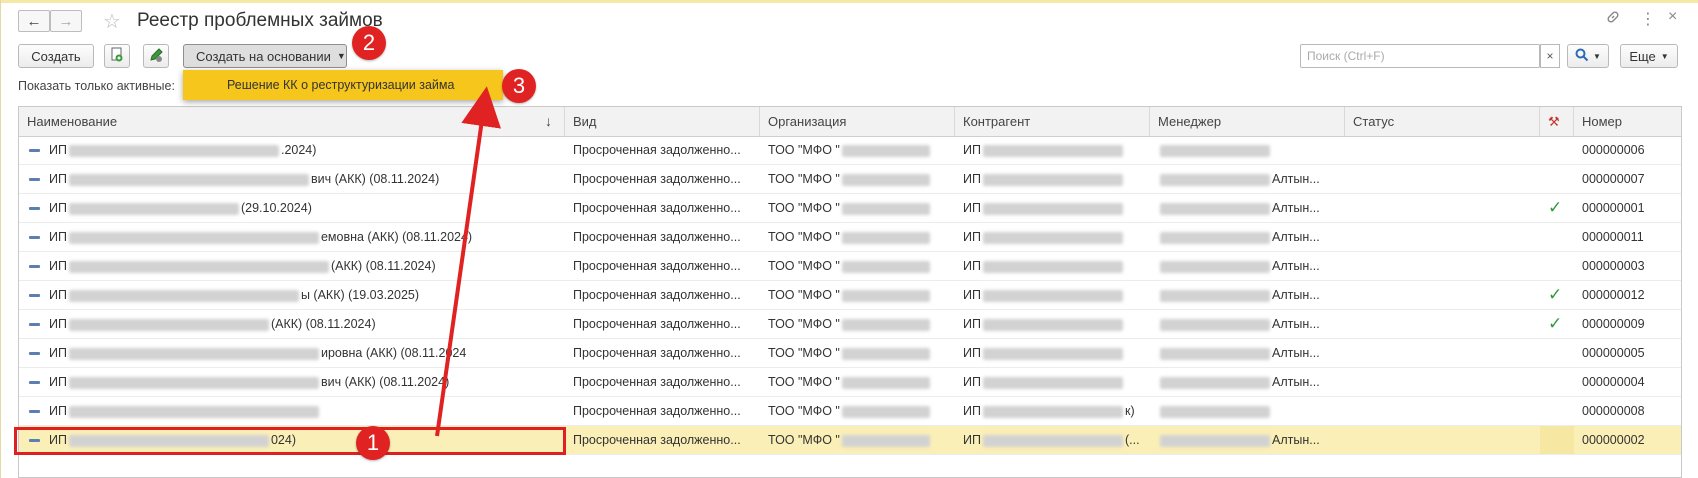  What do you see at coordinates (468, 261) in the screenshot?
I see `annotation-arrow` at bounding box center [468, 261].